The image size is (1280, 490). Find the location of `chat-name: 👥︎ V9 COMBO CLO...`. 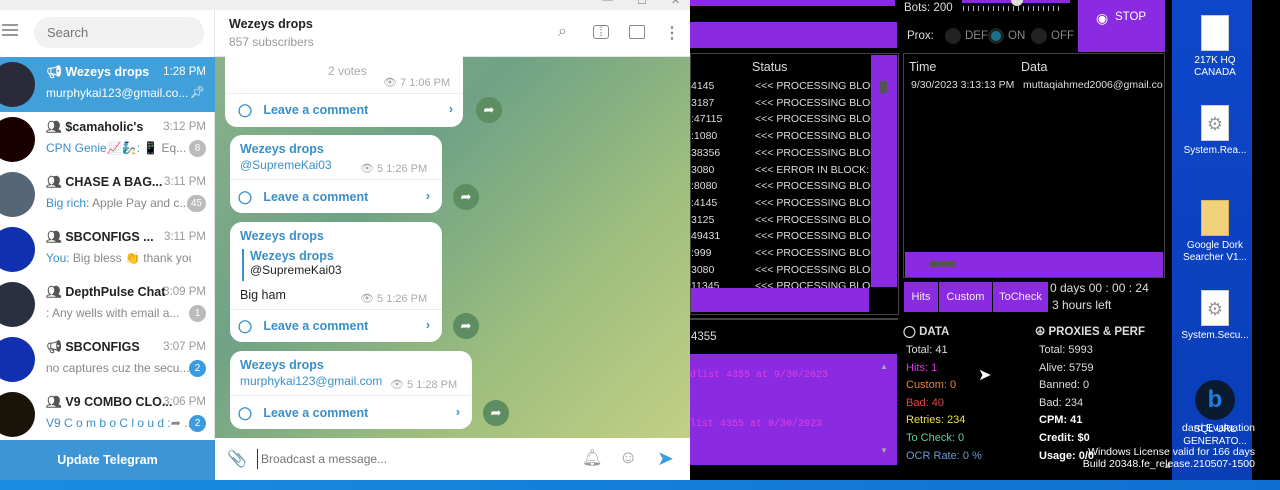

chat-name: 👥︎ V9 COMBO CLO... is located at coordinates (109, 402).